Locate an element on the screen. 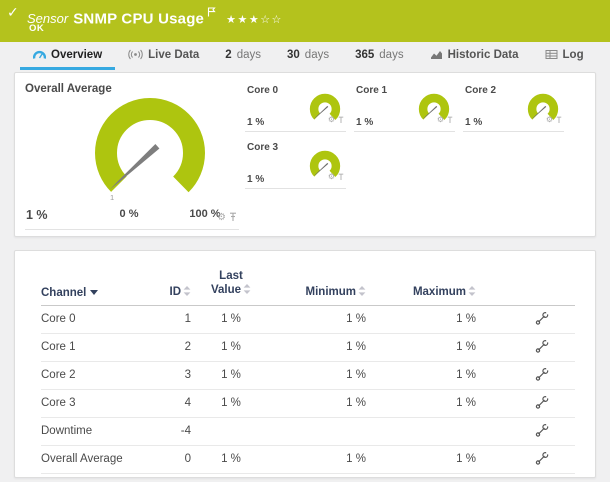 The width and height of the screenshot is (610, 482). gauge-core-0: Core 0 1 % ⚙ is located at coordinates (295, 108).